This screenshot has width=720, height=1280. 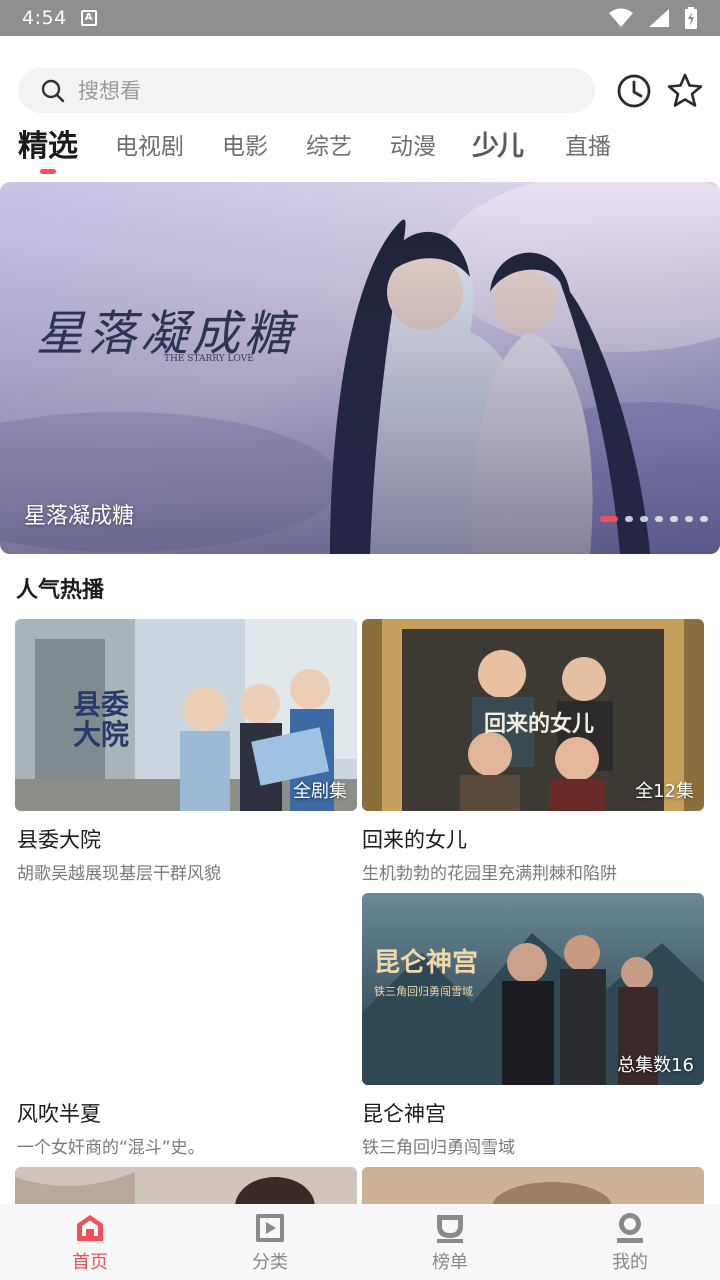 What do you see at coordinates (588, 148) in the screenshot?
I see `tab-live: 直播` at bounding box center [588, 148].